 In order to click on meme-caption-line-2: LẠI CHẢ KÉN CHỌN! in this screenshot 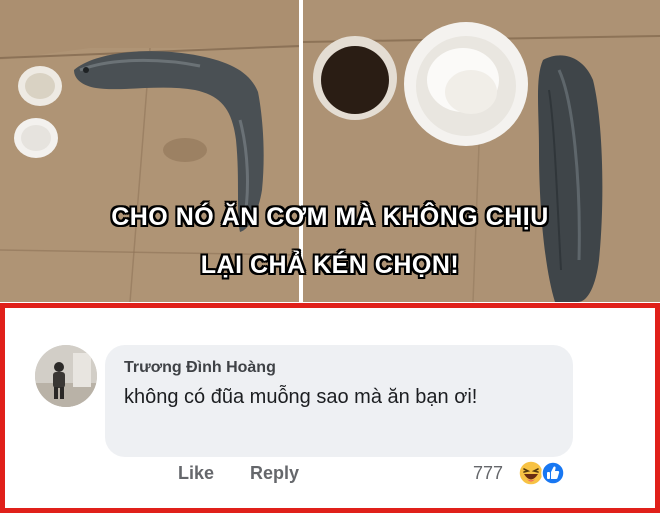, I will do `click(330, 265)`.